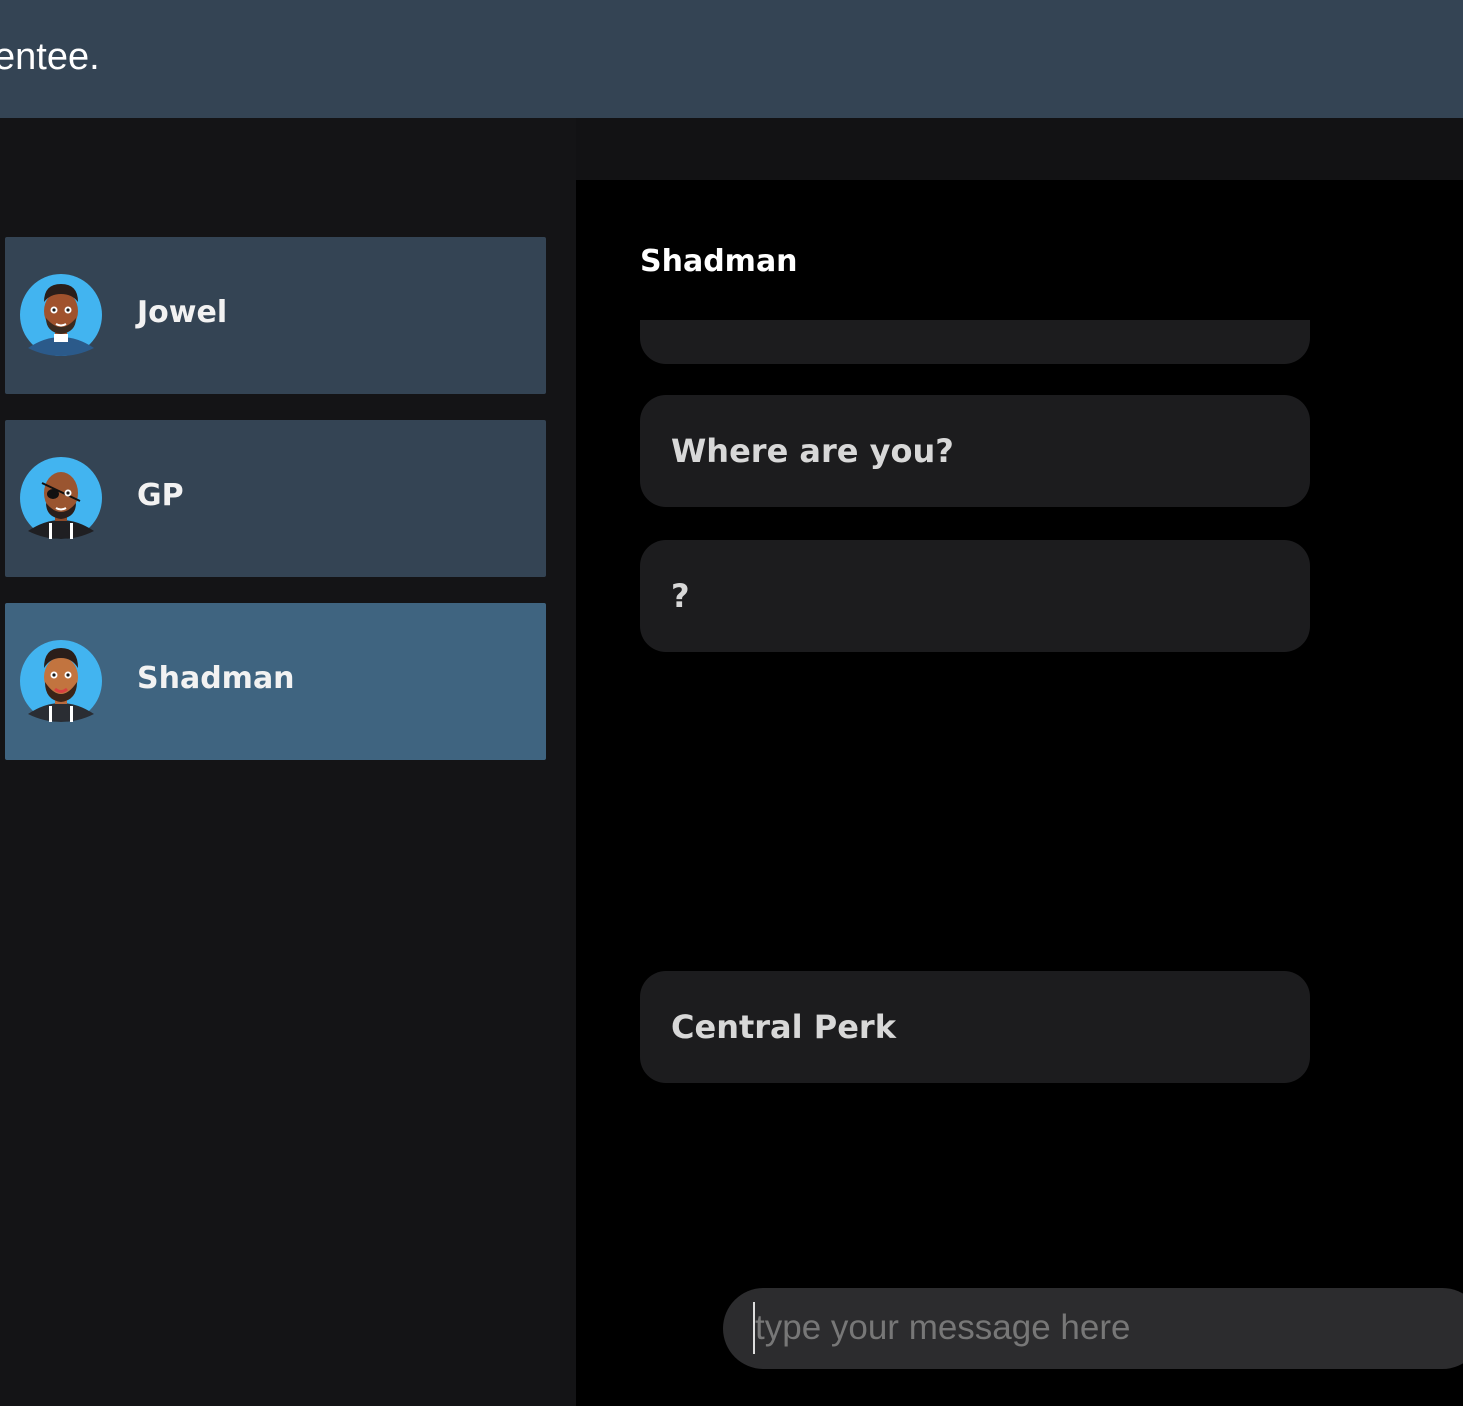 This screenshot has height=1406, width=1463. Describe the element at coordinates (783, 1027) in the screenshot. I see `message-text: Central Perk` at that location.